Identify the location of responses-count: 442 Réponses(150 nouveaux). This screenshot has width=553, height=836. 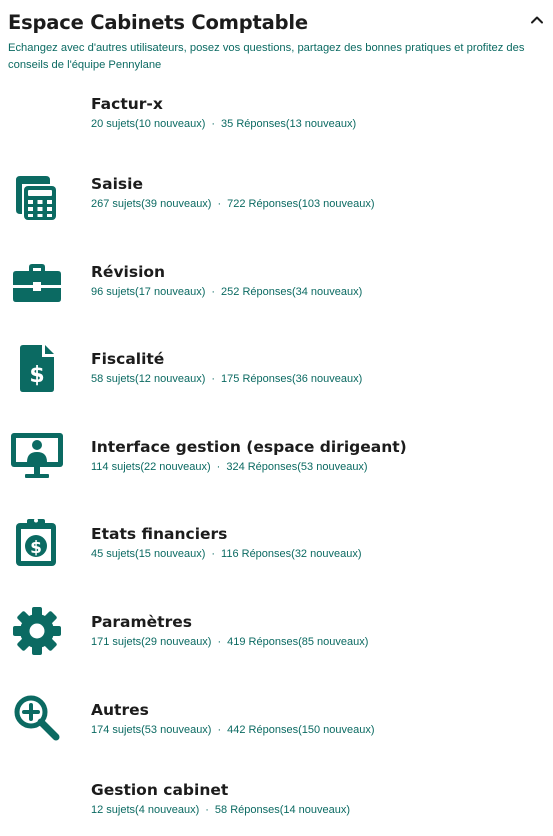
(301, 730).